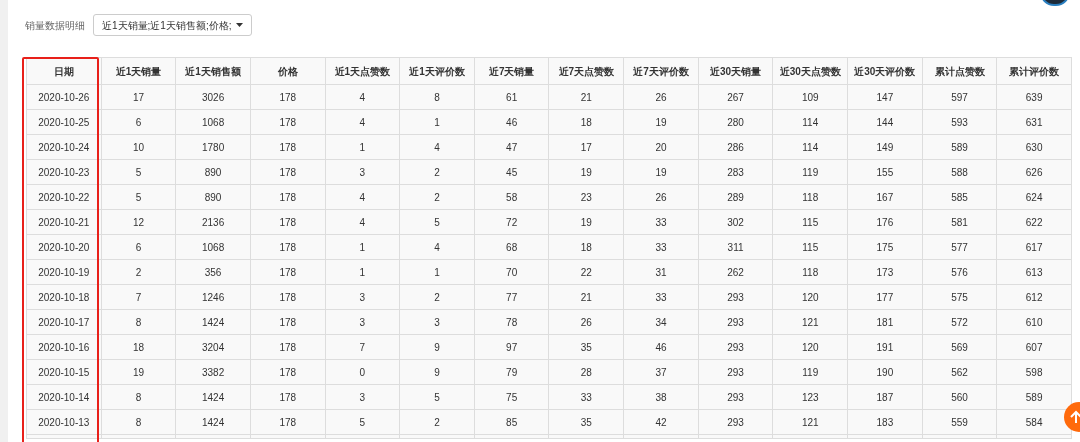 This screenshot has height=442, width=1080. I want to click on column-header: 近7天销量, so click(511, 71).